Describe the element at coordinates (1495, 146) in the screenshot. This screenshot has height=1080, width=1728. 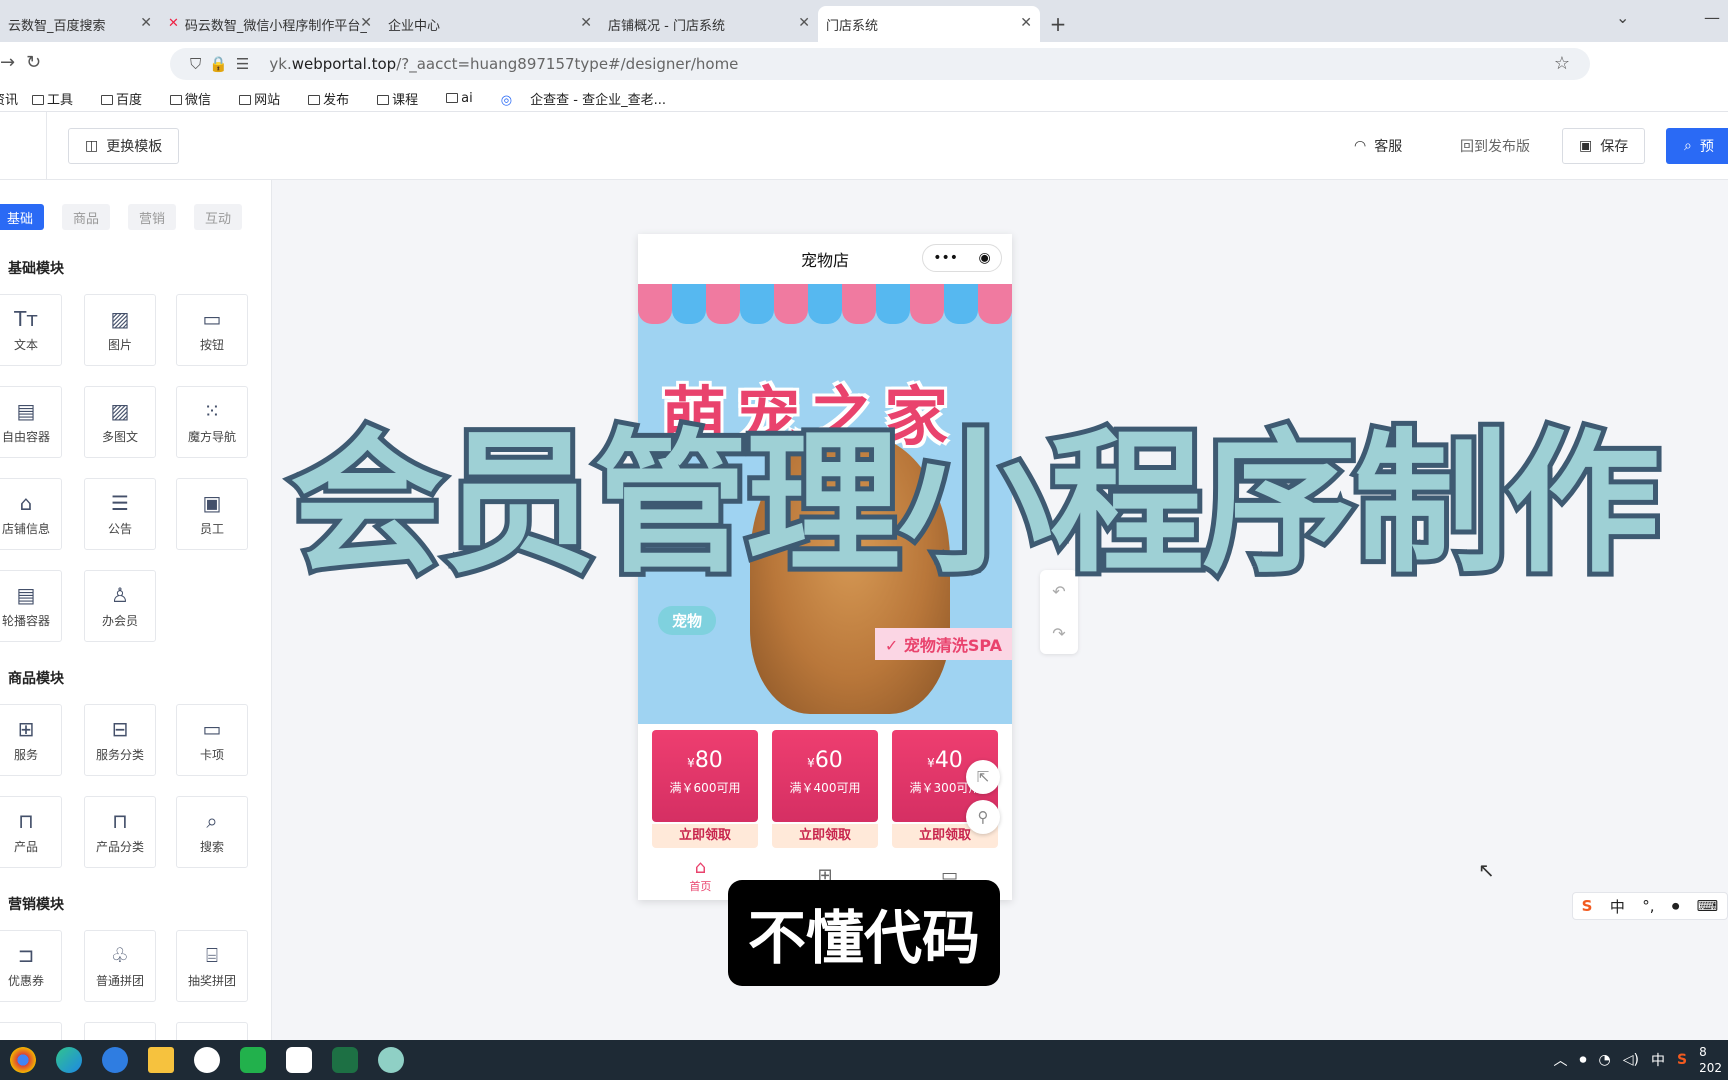
I see `back-to-published-button: 回到发布版` at that location.